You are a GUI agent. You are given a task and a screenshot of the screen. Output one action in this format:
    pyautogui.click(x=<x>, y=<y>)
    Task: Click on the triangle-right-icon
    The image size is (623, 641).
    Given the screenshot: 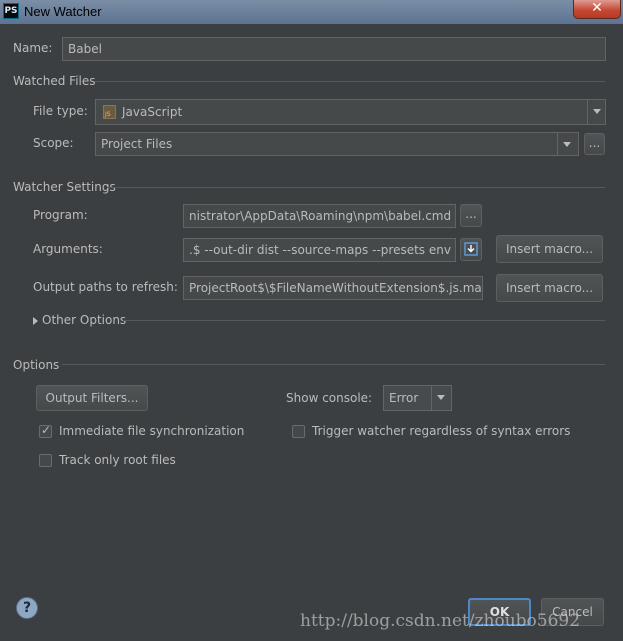 What is the action you would take?
    pyautogui.click(x=35, y=320)
    